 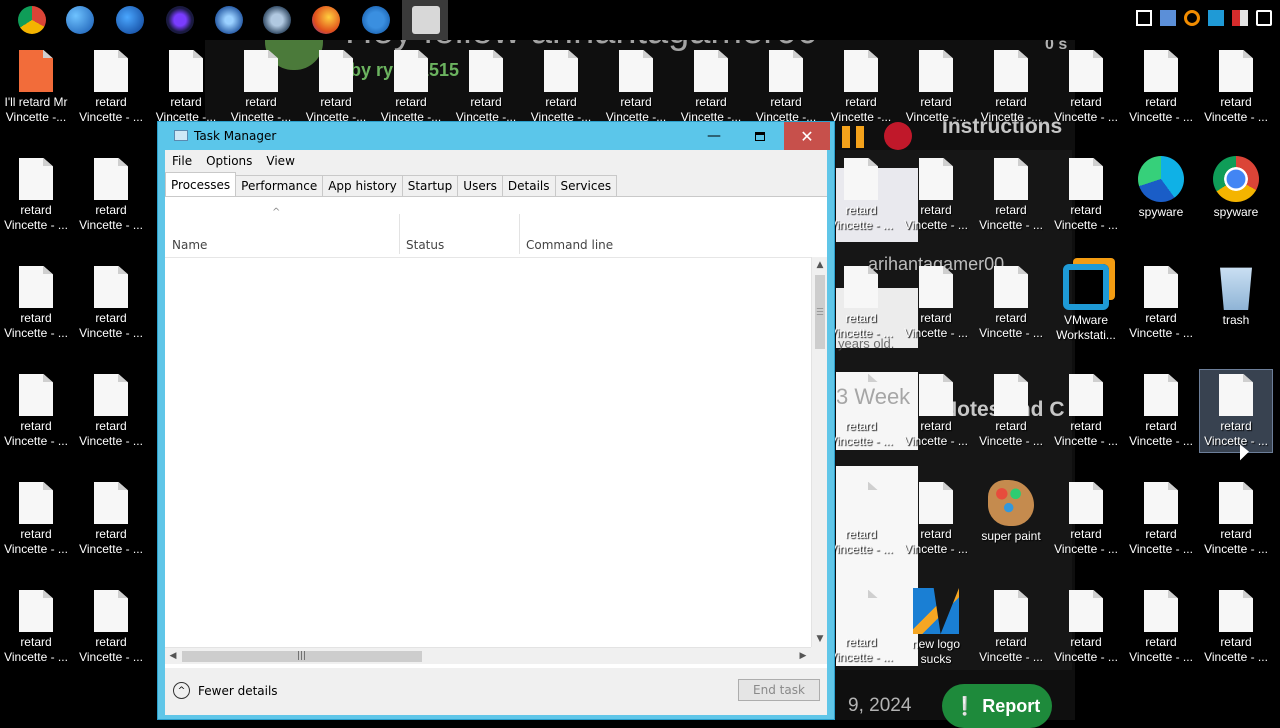 I want to click on wing-icon, so click(x=229, y=20).